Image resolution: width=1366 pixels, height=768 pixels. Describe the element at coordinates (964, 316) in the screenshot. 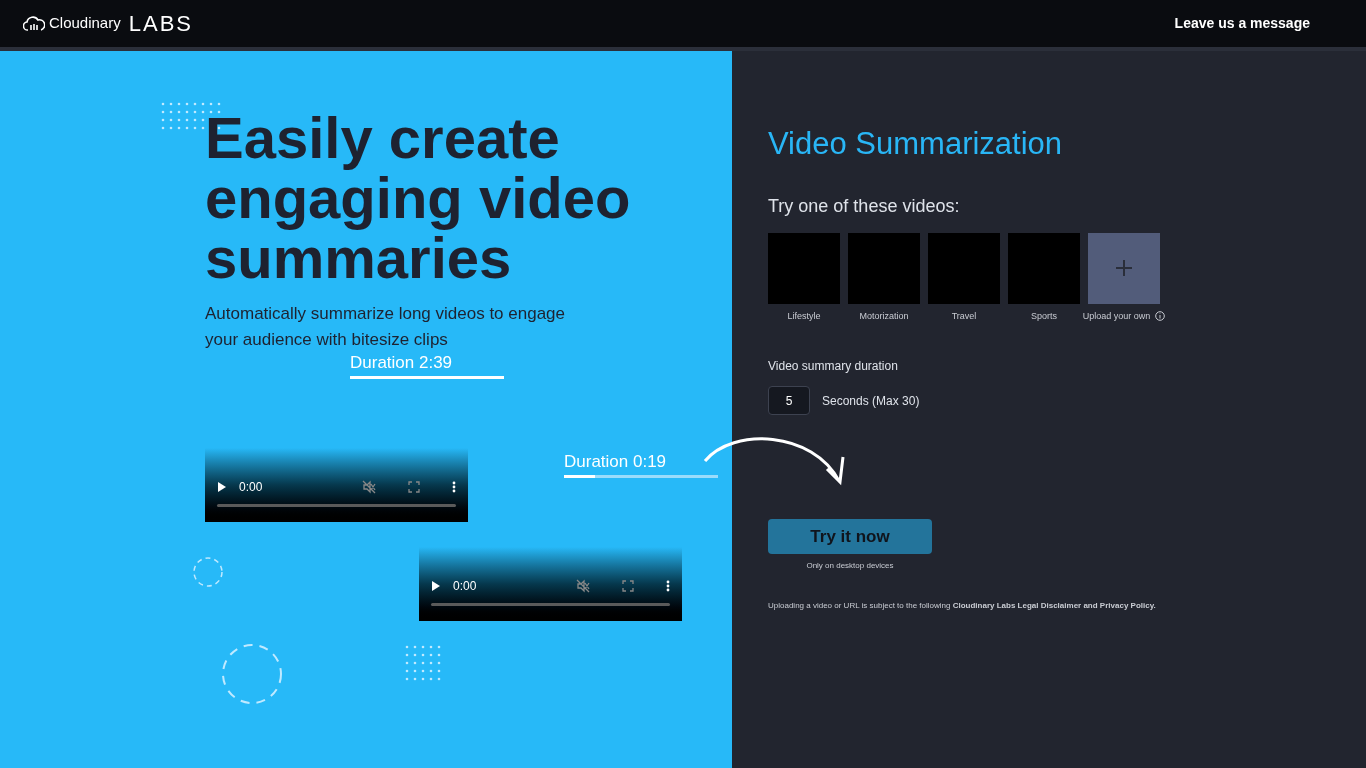

I see `thumbnail-label: Travel` at that location.